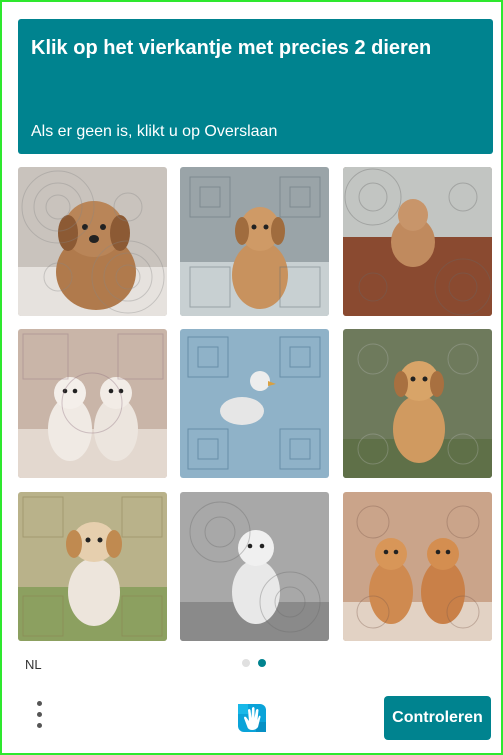 The image size is (503, 755). What do you see at coordinates (154, 131) in the screenshot?
I see `challenge-subtitle: Als er geen is, klikt u op Overslaan` at bounding box center [154, 131].